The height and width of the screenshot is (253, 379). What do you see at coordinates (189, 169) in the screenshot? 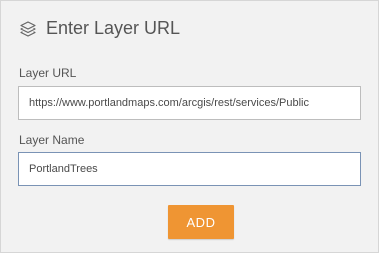
I see `layer-name-input` at bounding box center [189, 169].